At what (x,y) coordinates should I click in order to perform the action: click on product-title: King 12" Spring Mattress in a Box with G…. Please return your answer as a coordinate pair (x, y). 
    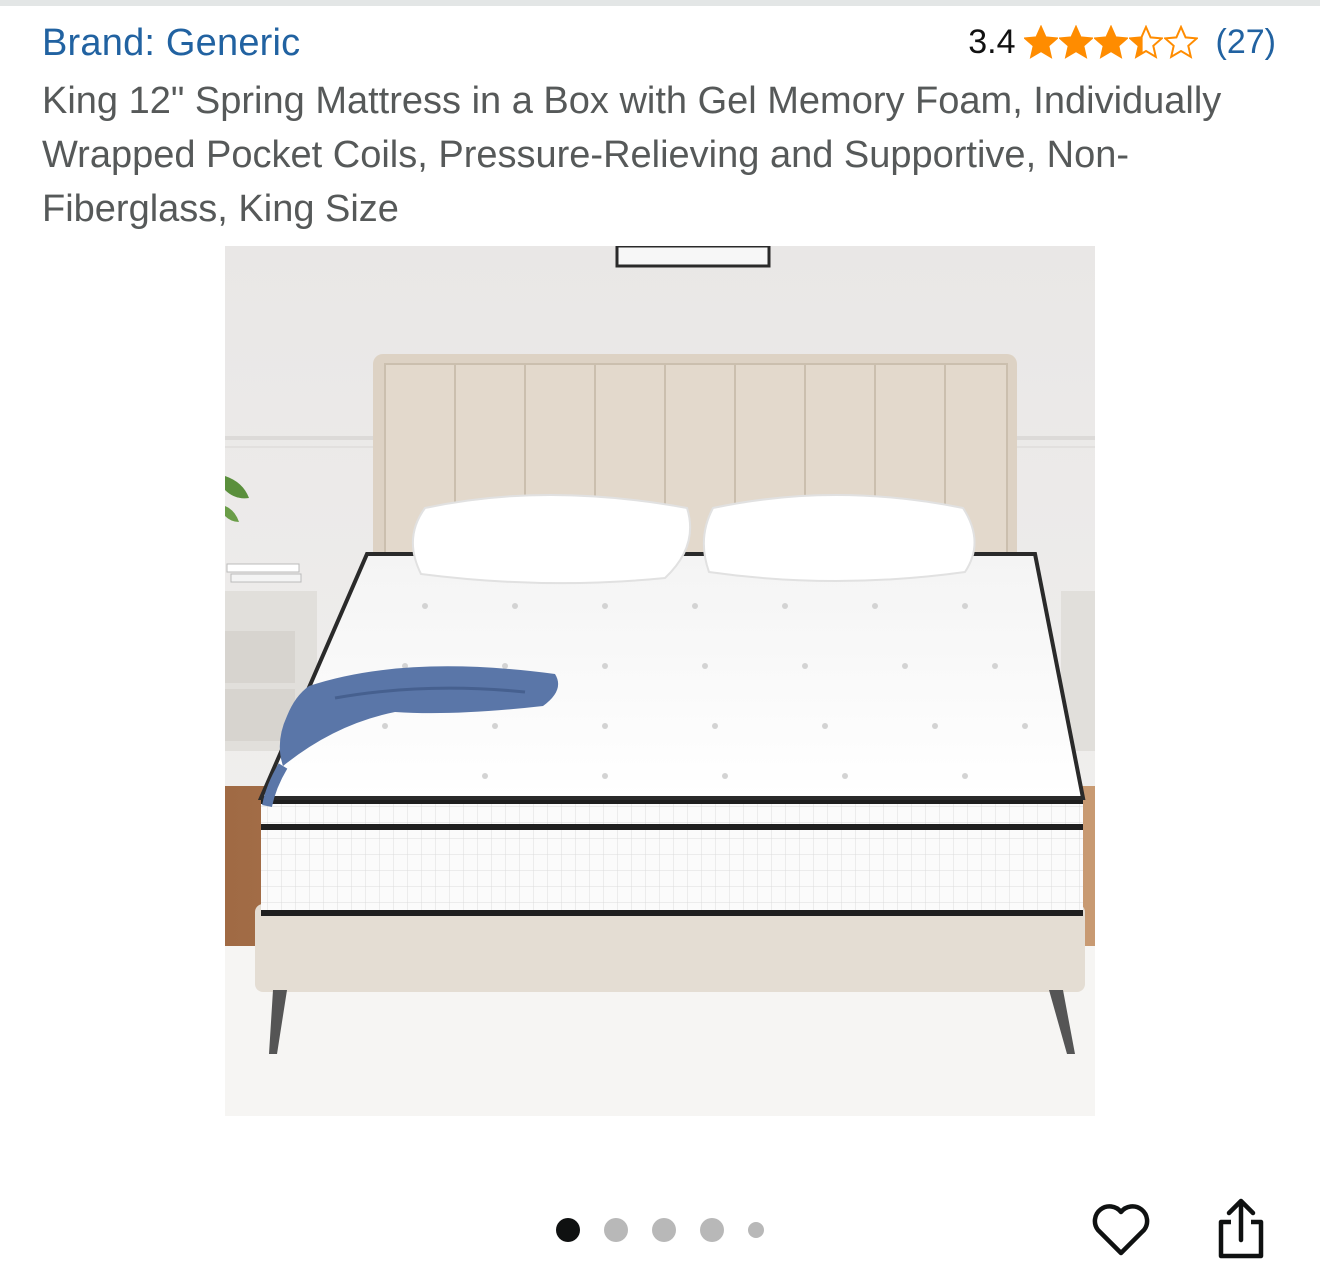
    Looking at the image, I should click on (632, 155).